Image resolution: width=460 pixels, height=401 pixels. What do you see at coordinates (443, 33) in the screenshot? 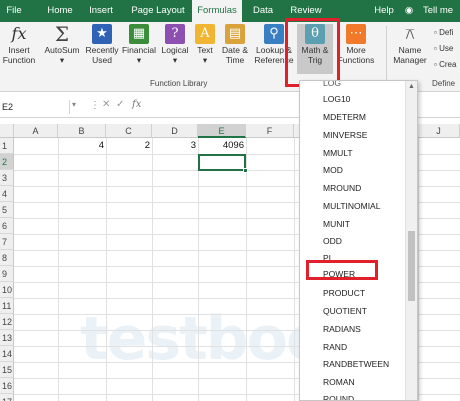
I see `define-name-item: ▫ Defi` at bounding box center [443, 33].